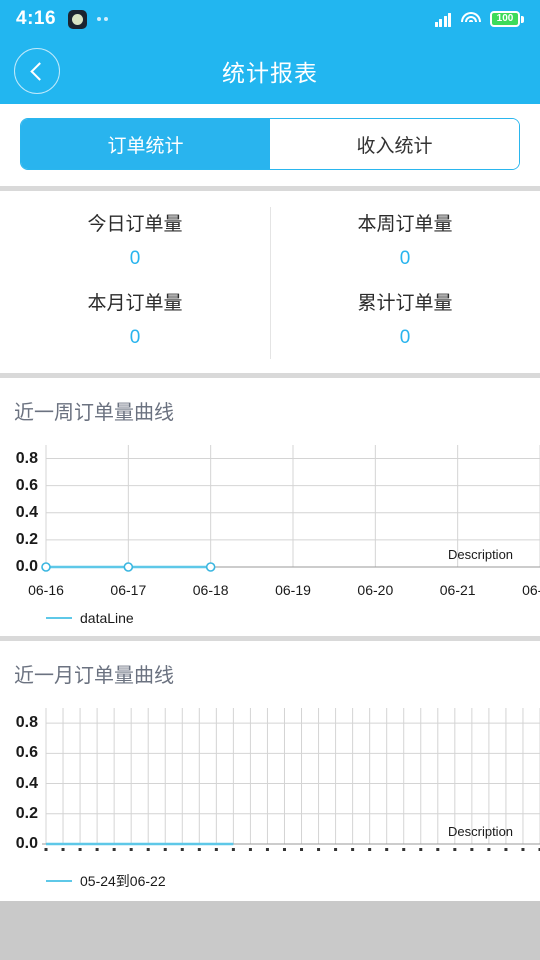  What do you see at coordinates (270, 930) in the screenshot?
I see `page-background-filler` at bounding box center [270, 930].